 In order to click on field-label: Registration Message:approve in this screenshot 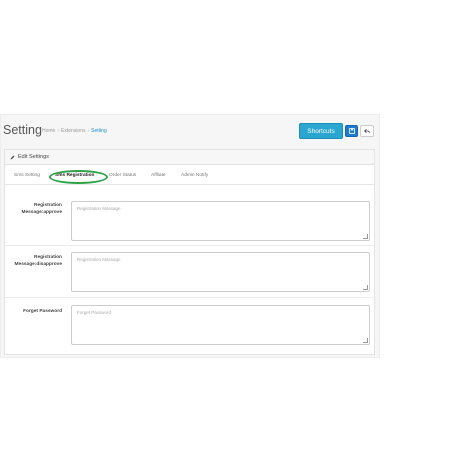, I will do `click(41, 209)`.